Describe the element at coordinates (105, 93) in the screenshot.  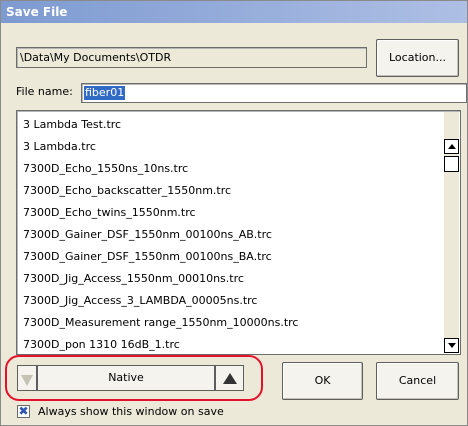
I see `file-name-value: fiber01` at that location.